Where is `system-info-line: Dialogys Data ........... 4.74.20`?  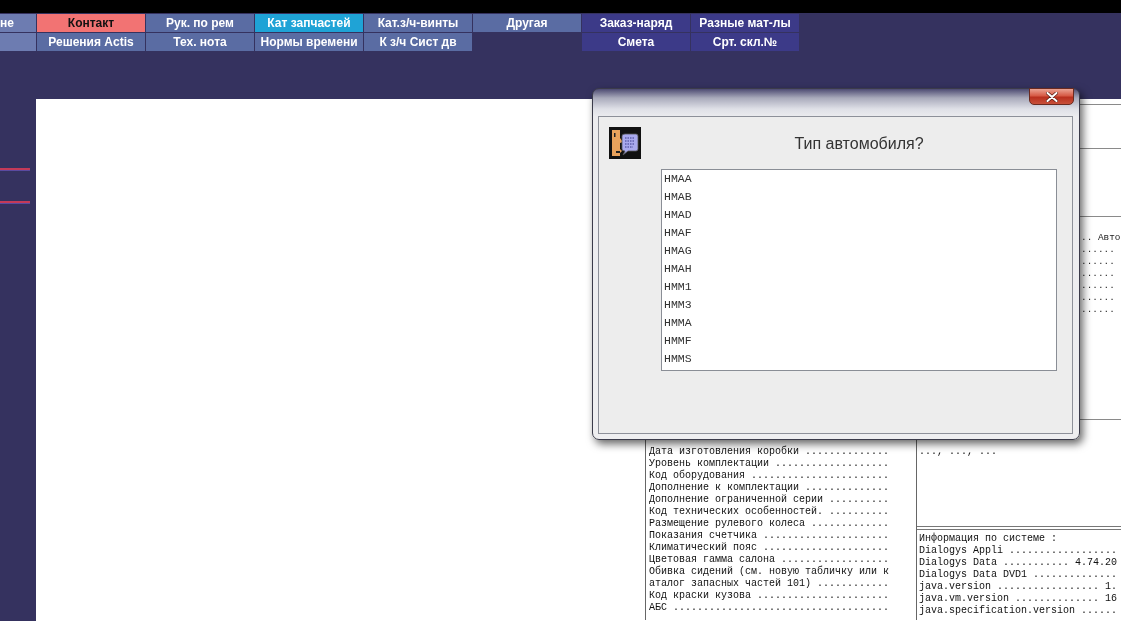 system-info-line: Dialogys Data ........... 4.74.20 is located at coordinates (1018, 563).